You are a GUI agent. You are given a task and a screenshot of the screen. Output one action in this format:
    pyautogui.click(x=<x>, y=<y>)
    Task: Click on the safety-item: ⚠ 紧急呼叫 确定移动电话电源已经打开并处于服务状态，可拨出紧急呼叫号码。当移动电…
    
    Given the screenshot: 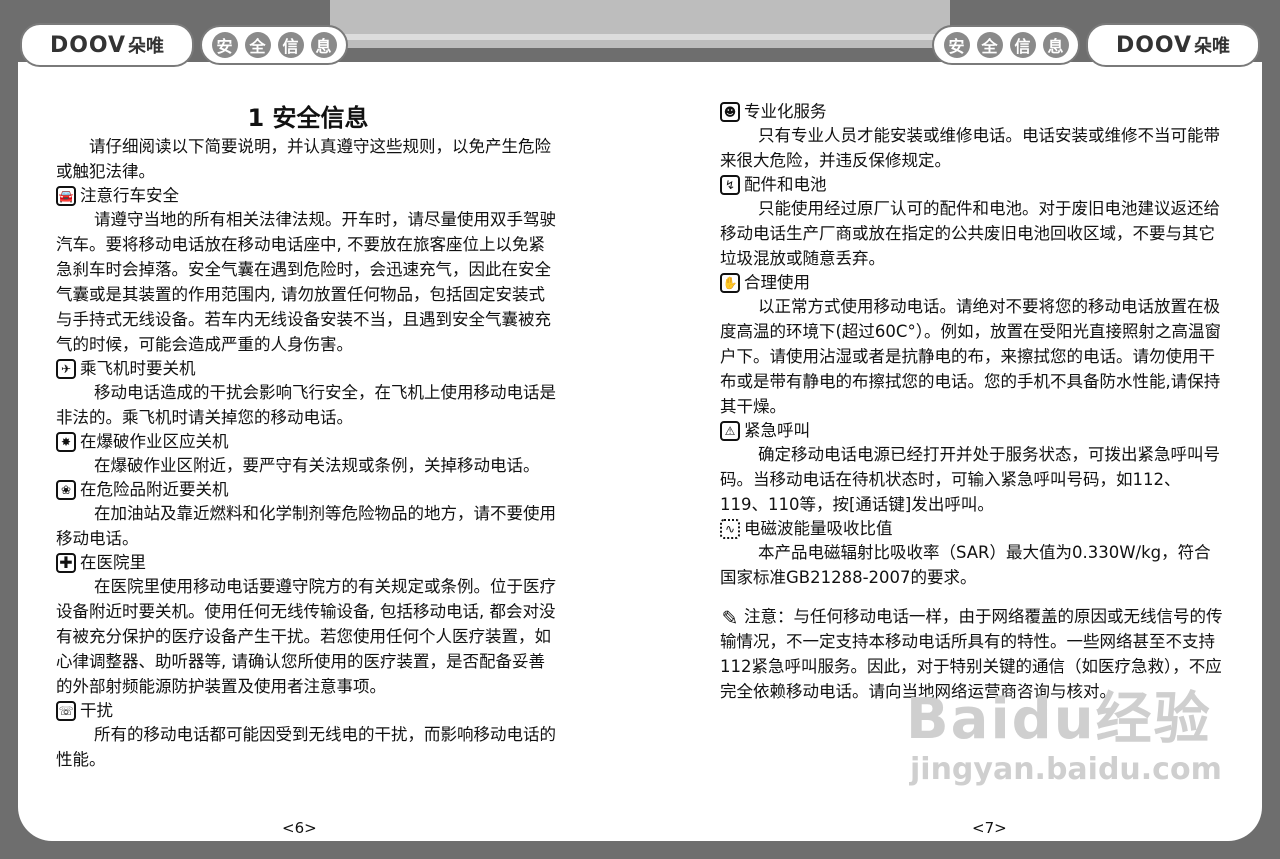 What is the action you would take?
    pyautogui.click(x=972, y=468)
    